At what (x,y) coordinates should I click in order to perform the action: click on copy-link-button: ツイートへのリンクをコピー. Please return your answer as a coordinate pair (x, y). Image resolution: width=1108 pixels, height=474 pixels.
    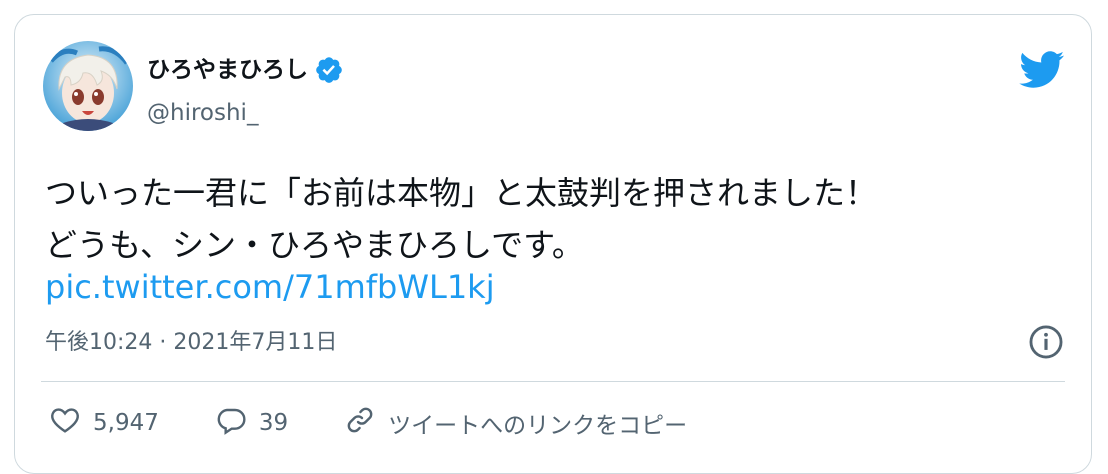
    Looking at the image, I should click on (515, 423).